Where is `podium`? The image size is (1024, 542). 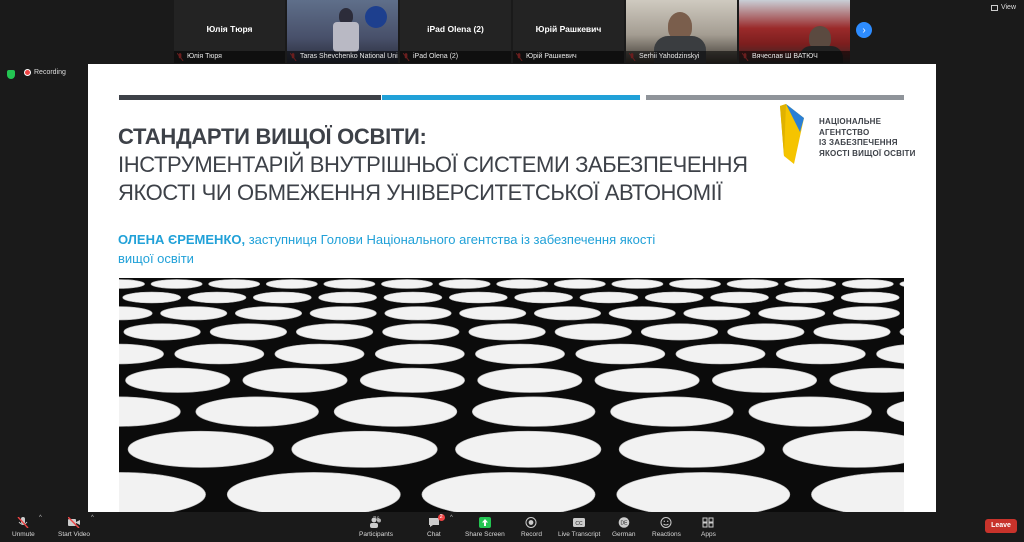
podium is located at coordinates (346, 37).